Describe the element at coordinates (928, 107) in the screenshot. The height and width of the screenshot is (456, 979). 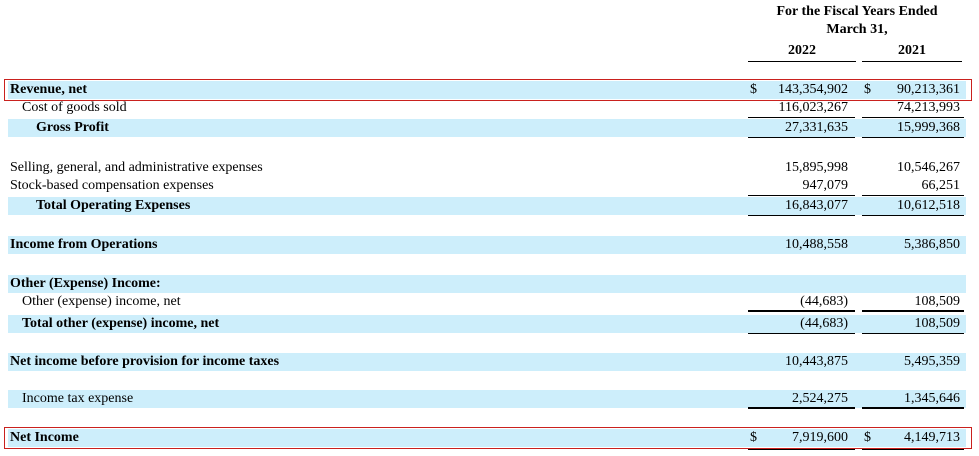
I see `value-2021: 74,213,993` at that location.